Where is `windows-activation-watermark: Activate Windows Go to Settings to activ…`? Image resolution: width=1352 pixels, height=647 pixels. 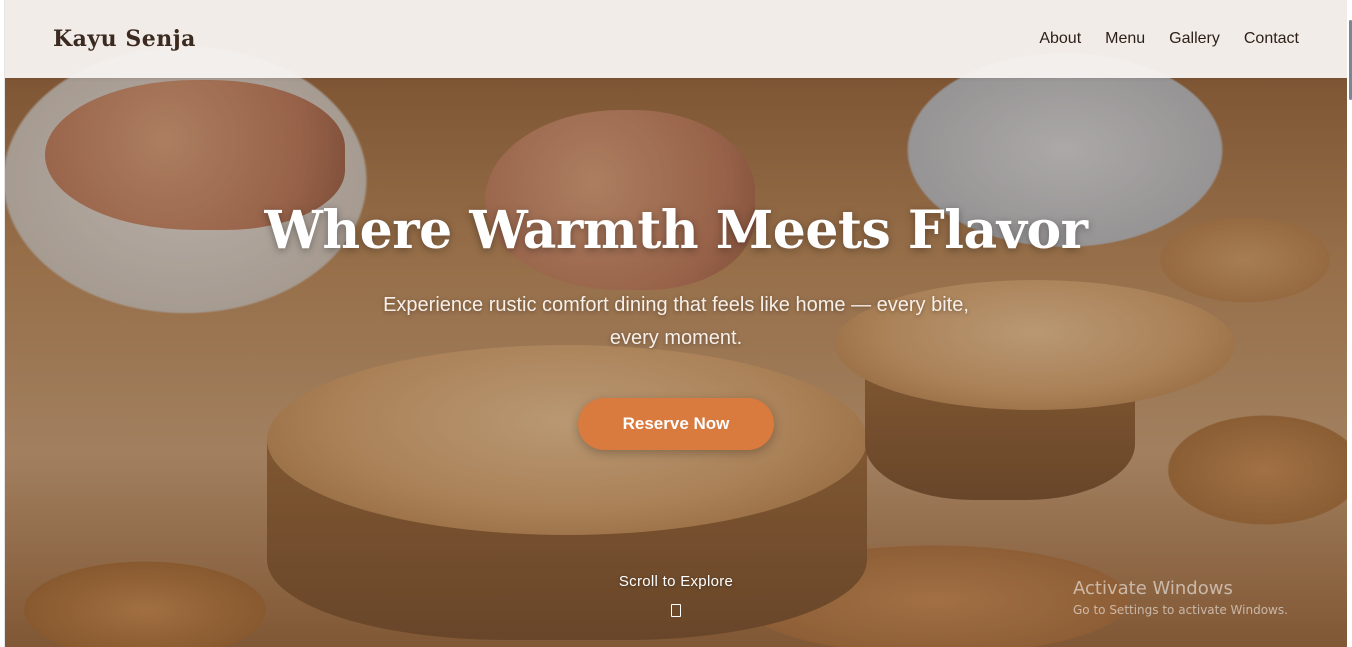 windows-activation-watermark: Activate Windows Go to Settings to activ… is located at coordinates (1180, 597).